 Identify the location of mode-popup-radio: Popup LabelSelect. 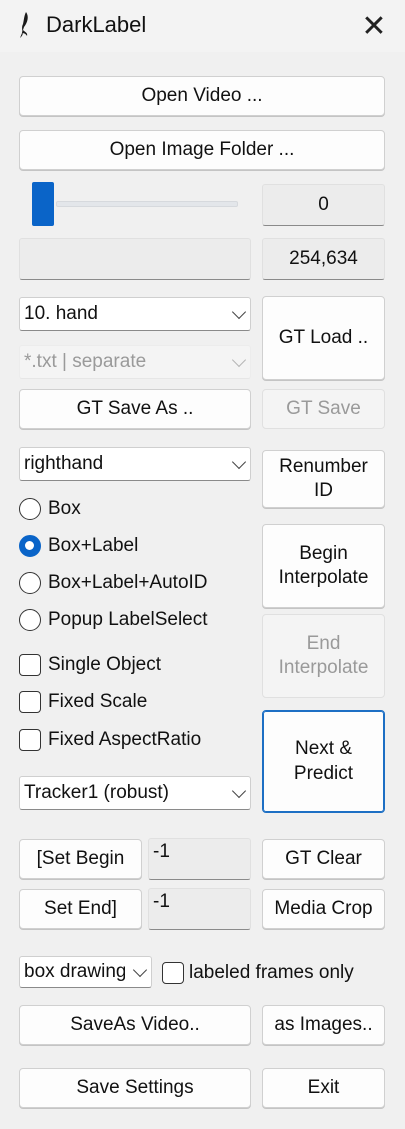
(113, 620).